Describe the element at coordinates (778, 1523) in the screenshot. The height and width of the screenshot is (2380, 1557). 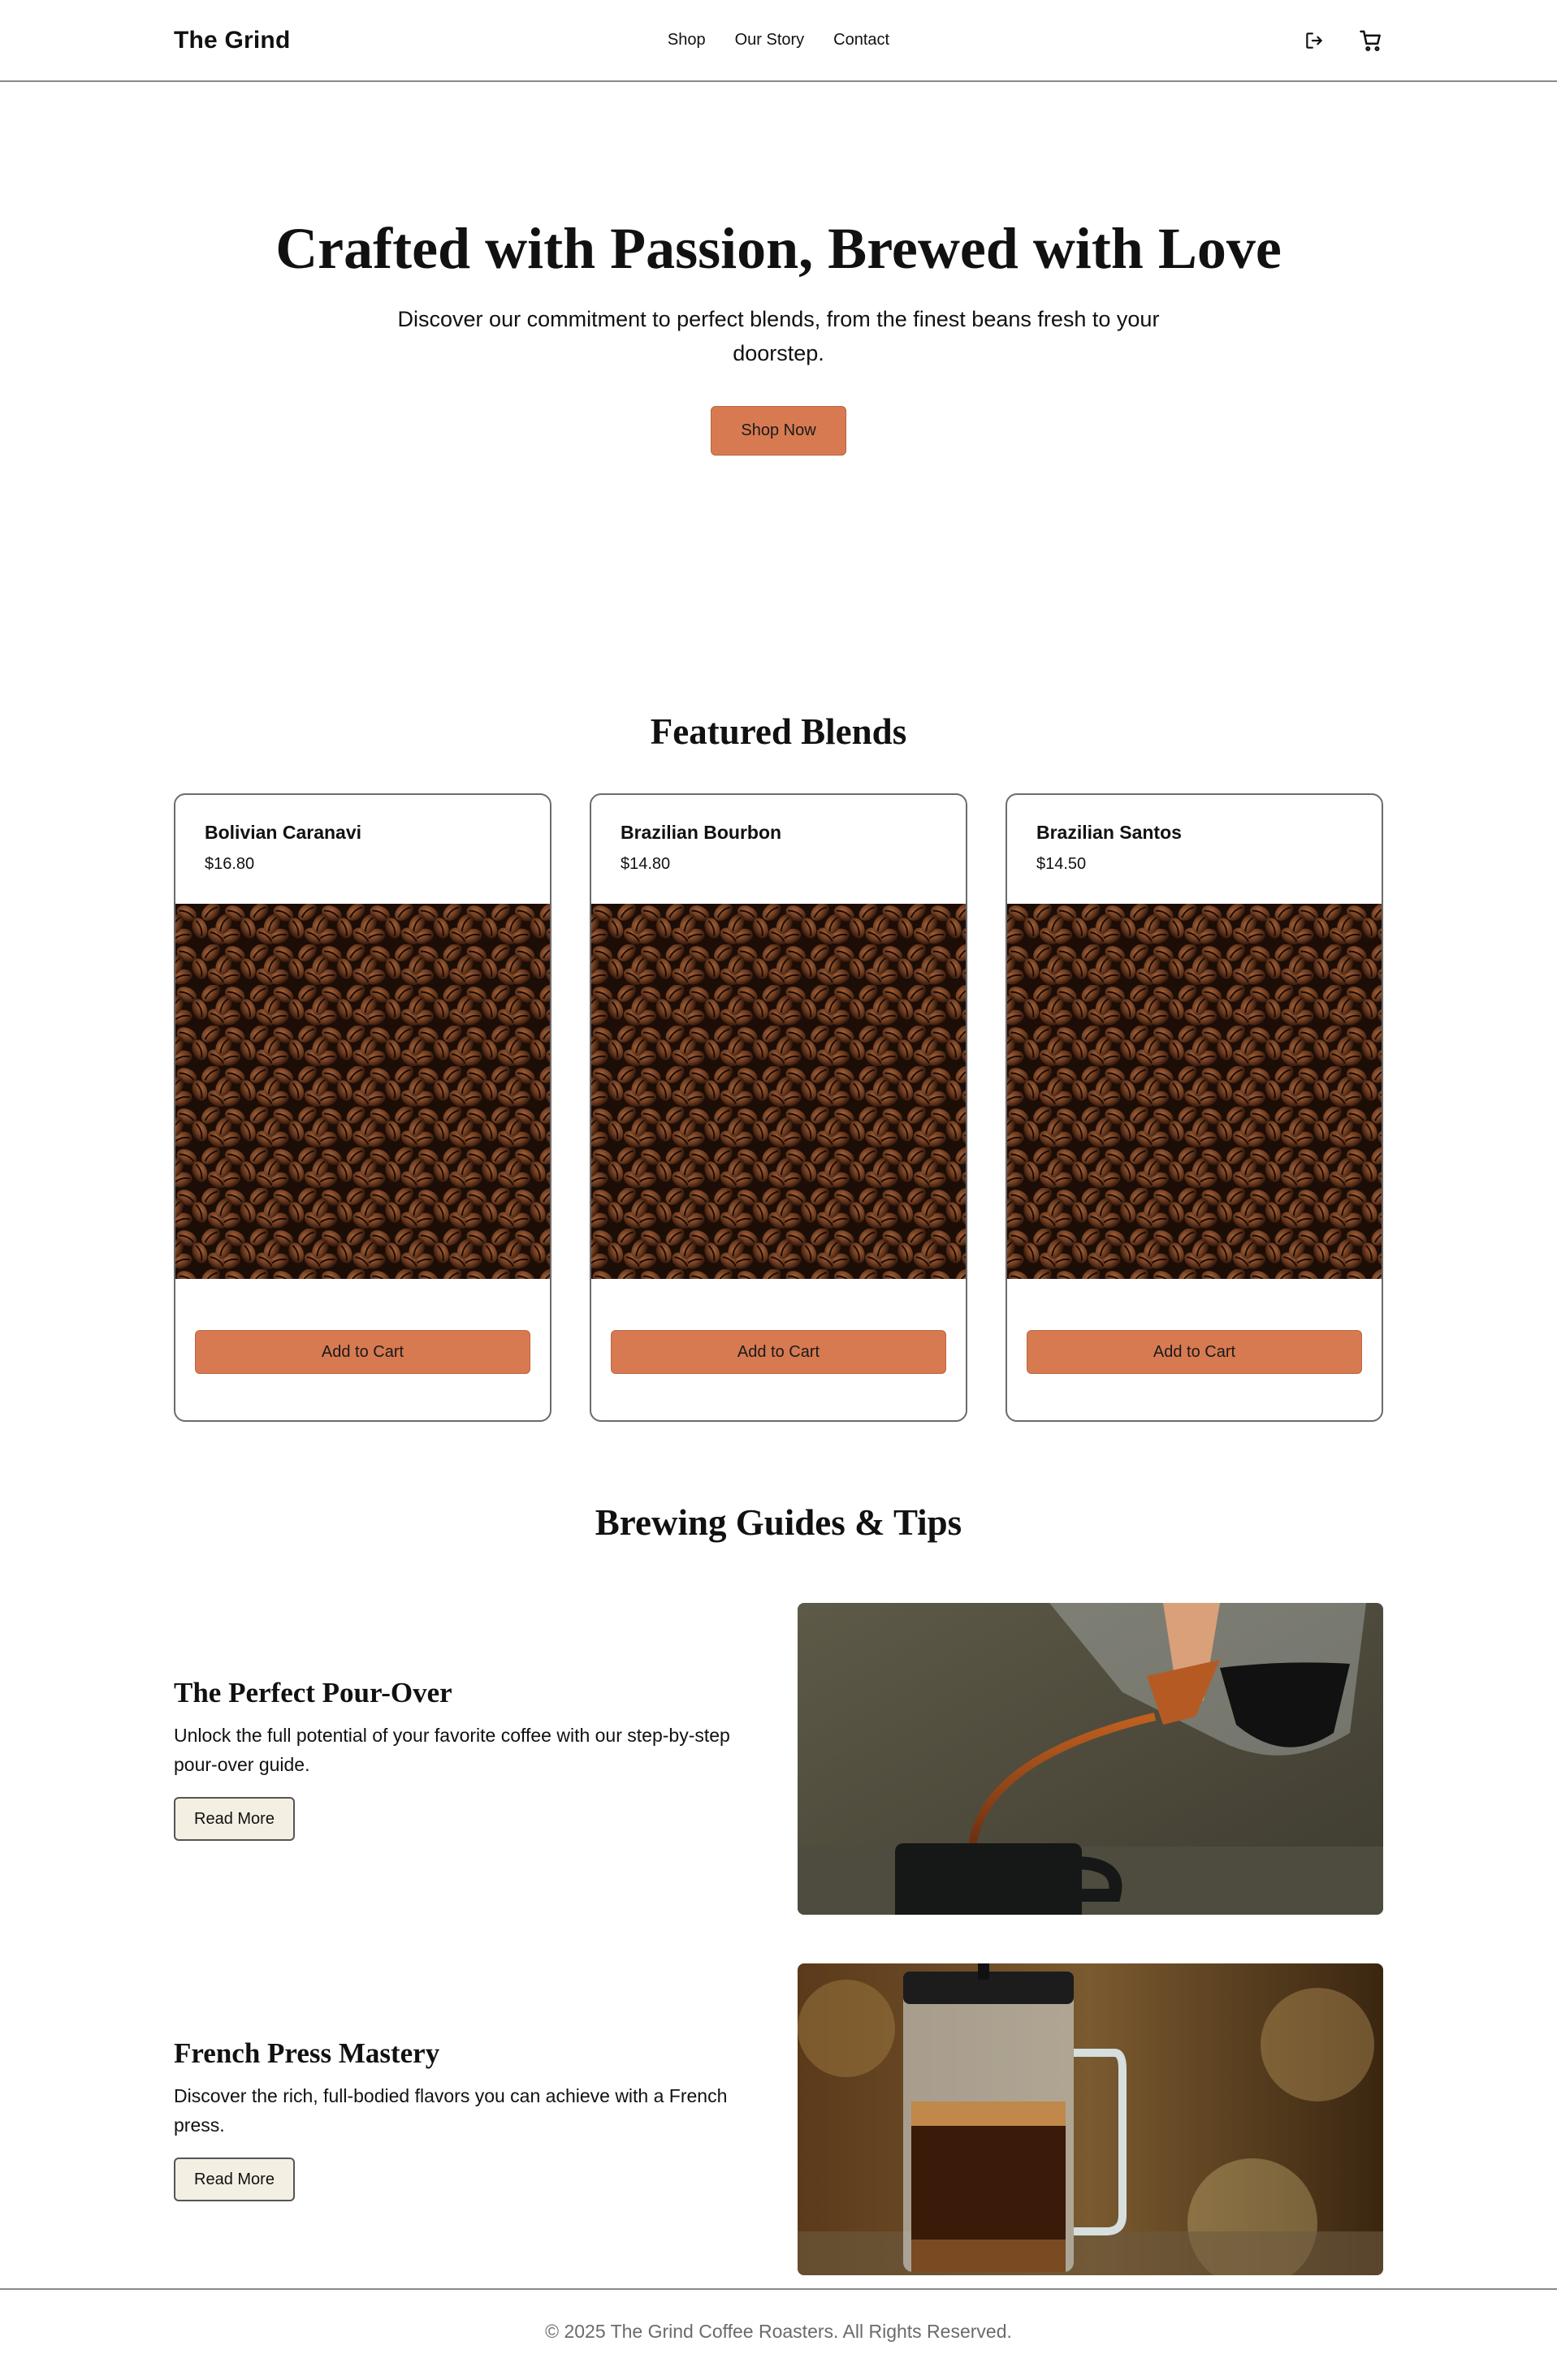
I see `guides-title: Brewing Guides & Tips` at that location.